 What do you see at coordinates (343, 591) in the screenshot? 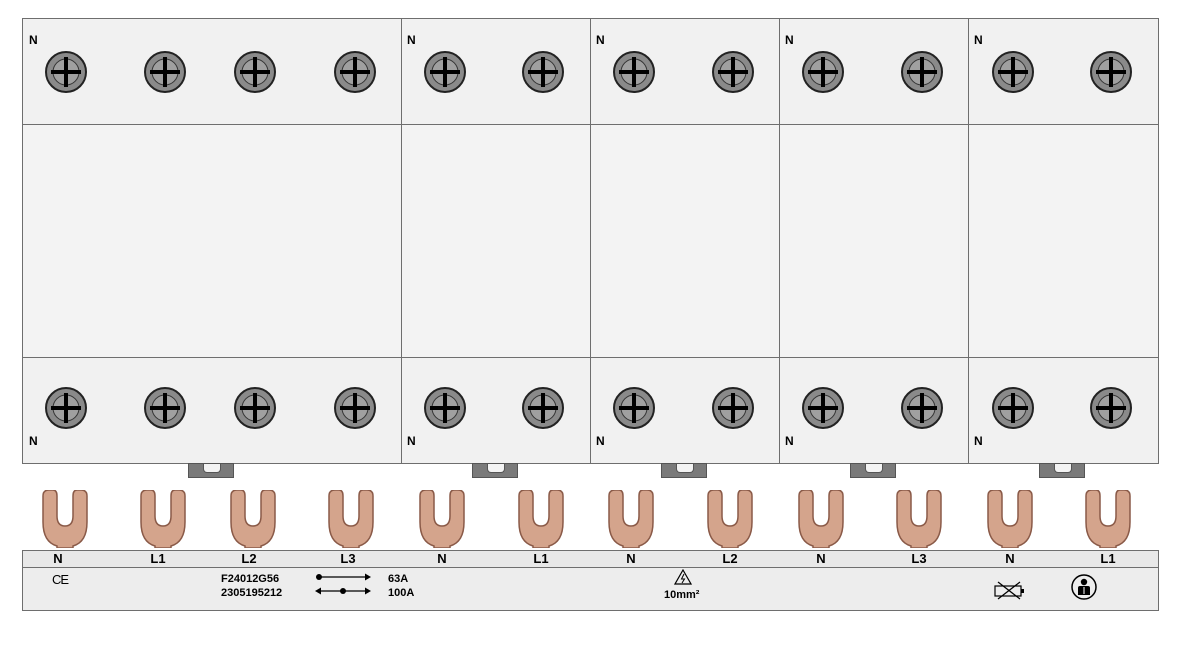
I see `arrow-double-icon` at bounding box center [343, 591].